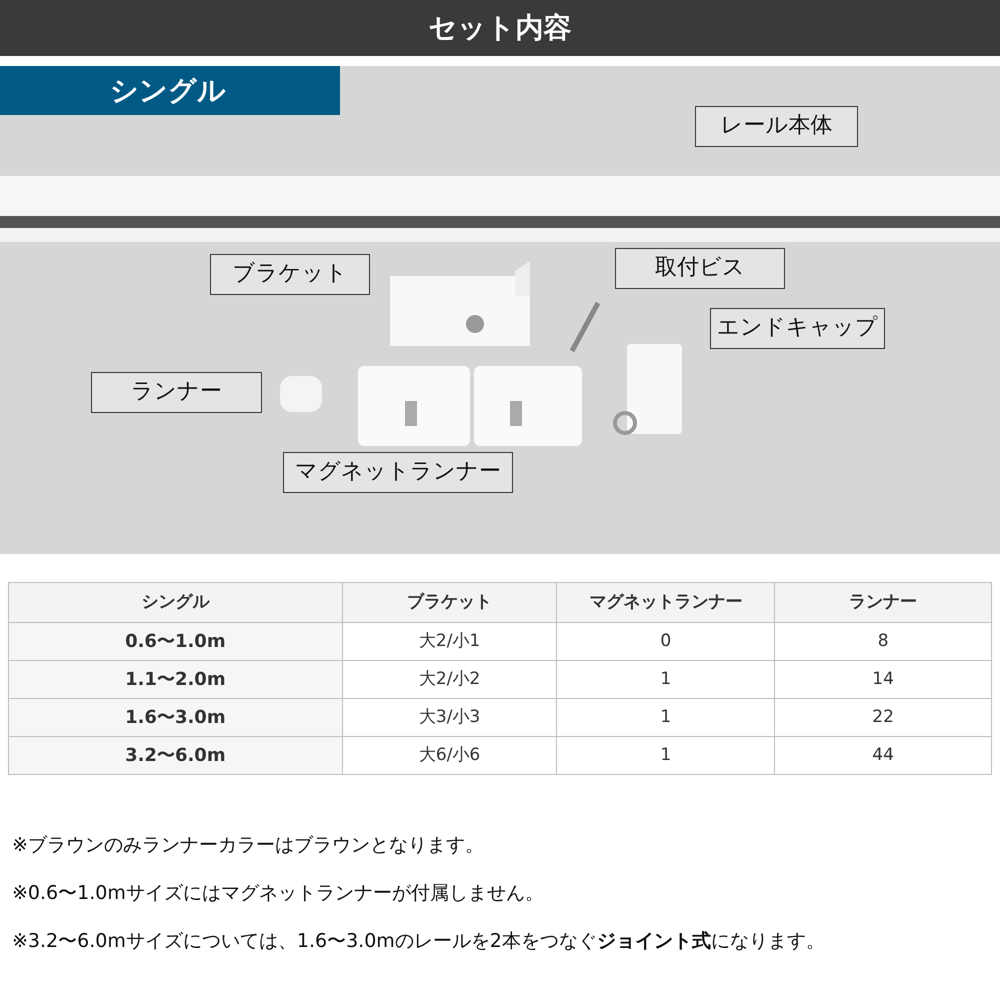  Describe the element at coordinates (449, 717) in the screenshot. I see `table-cell: 大3/小3` at that location.